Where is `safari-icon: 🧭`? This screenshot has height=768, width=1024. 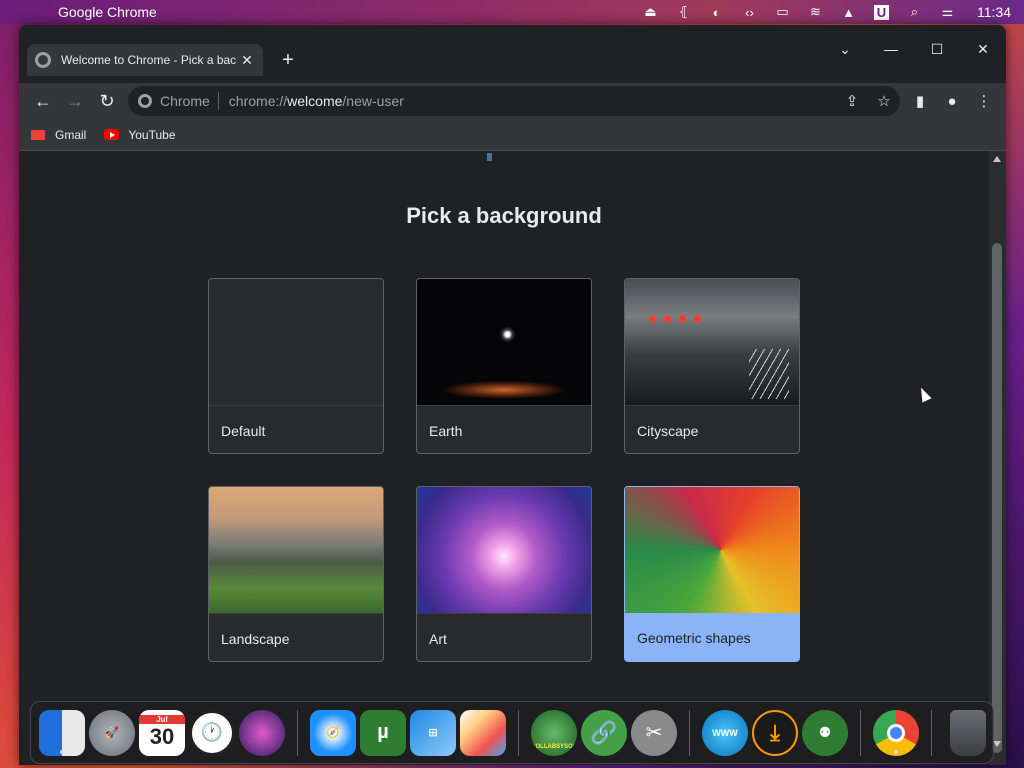
safari-icon: 🧭 is located at coordinates (333, 732).